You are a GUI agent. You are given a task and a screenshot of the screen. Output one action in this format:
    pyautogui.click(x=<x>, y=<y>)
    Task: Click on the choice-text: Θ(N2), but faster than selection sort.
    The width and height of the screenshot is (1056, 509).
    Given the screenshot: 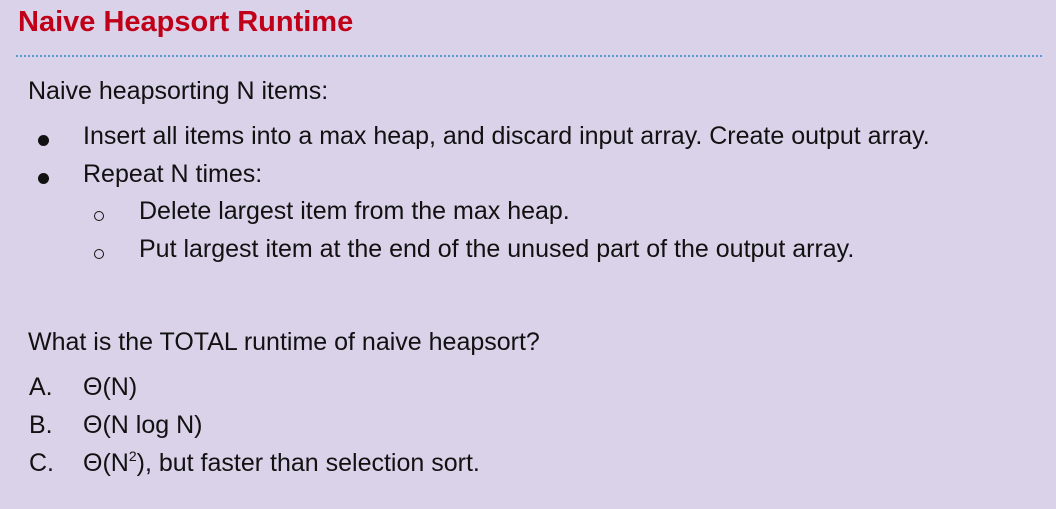 What is the action you would take?
    pyautogui.click(x=281, y=463)
    